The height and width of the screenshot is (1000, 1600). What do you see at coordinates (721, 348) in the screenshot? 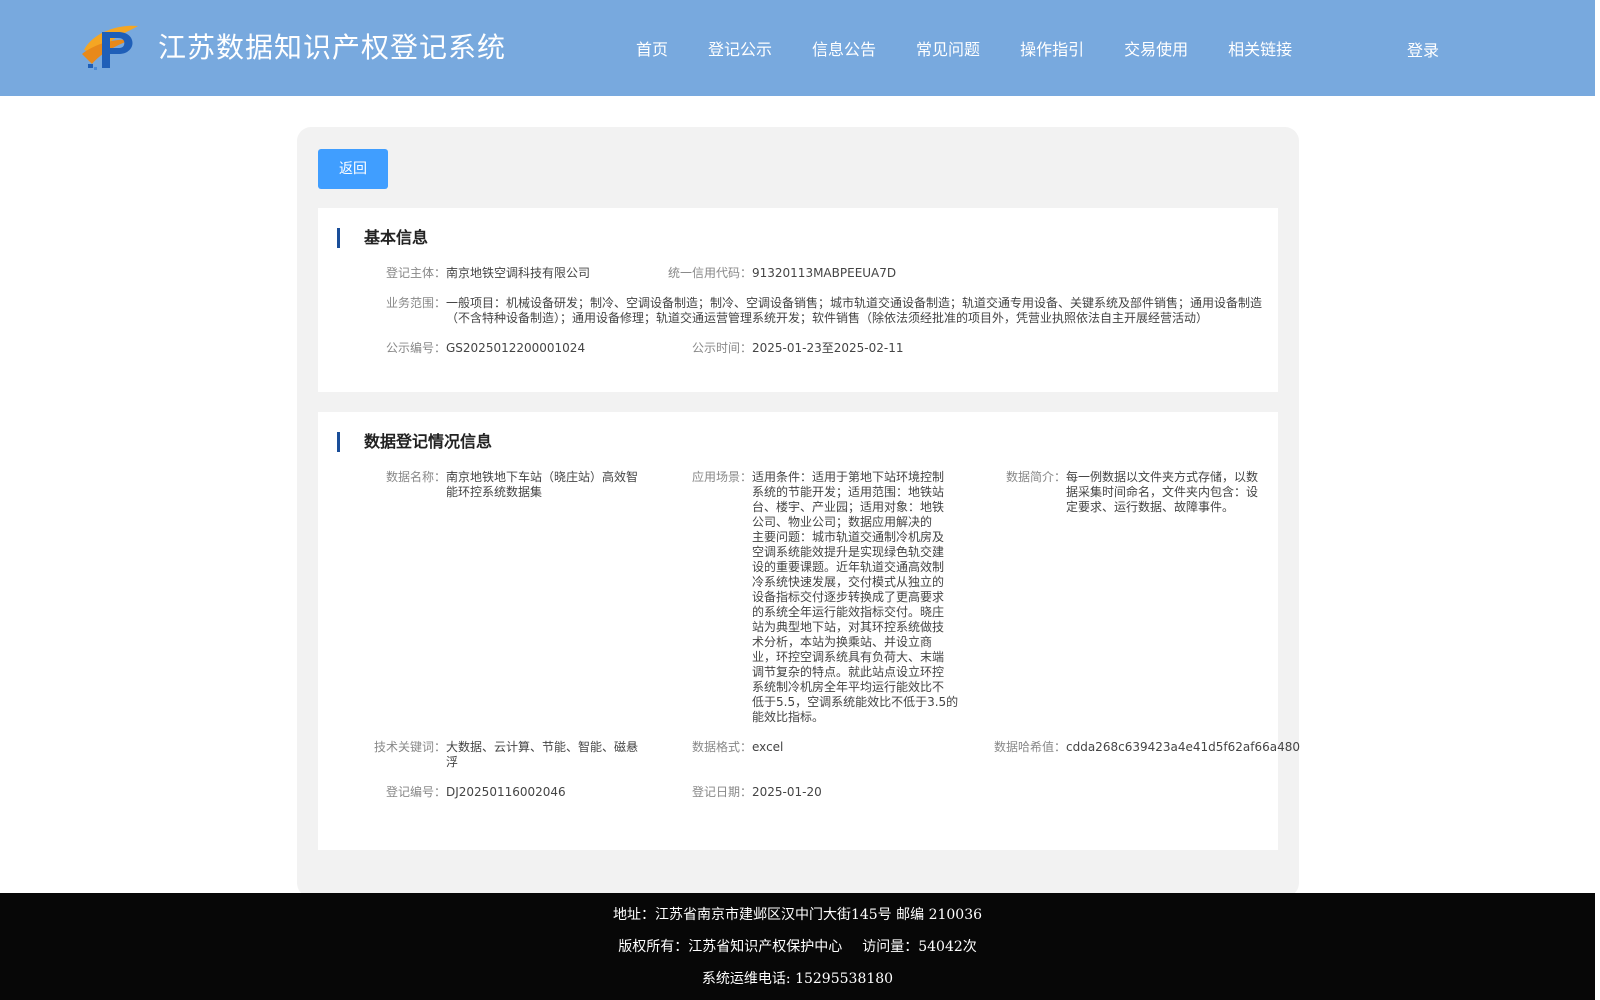
I see `pub-time-label: 公示时间：` at bounding box center [721, 348].